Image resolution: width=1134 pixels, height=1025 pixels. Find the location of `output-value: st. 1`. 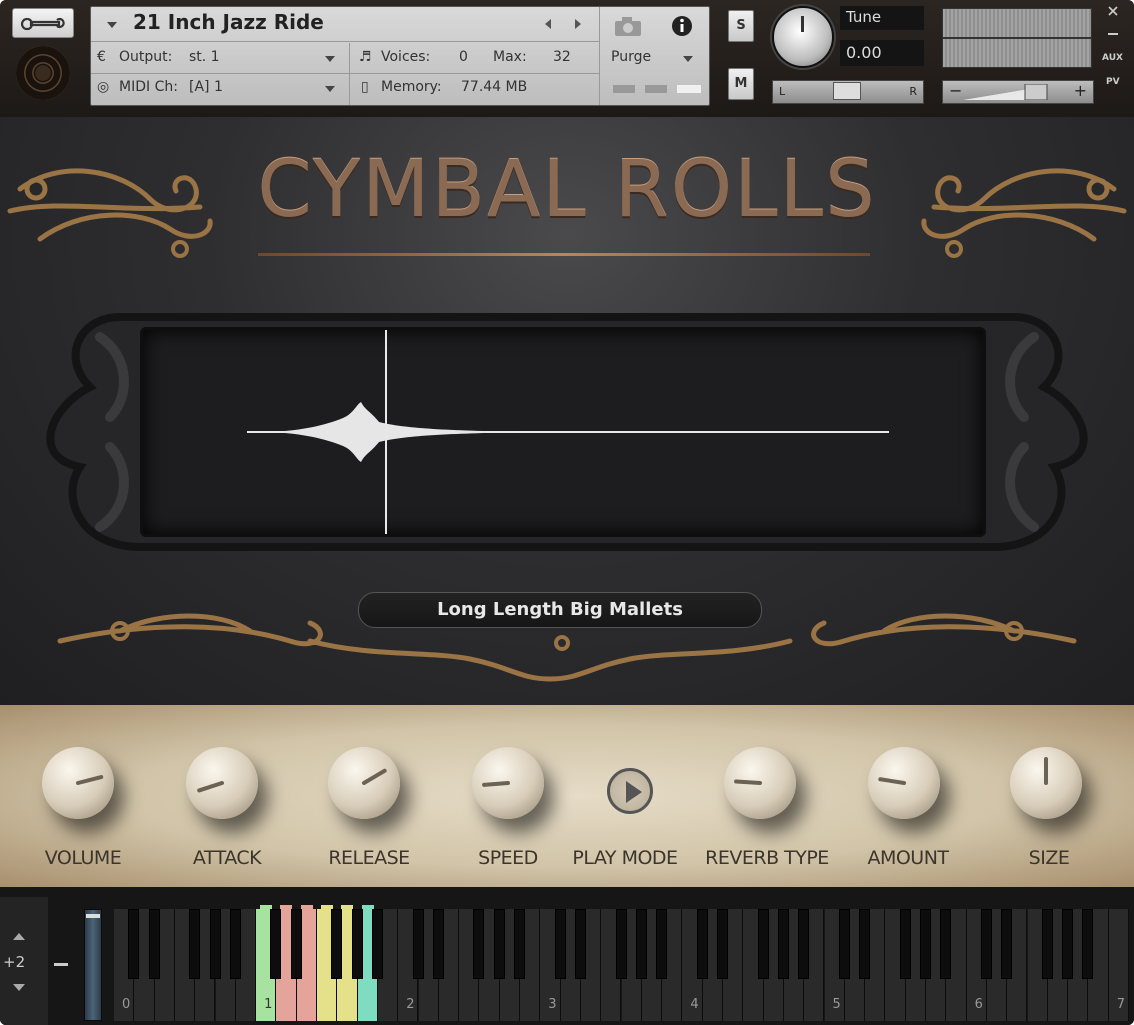

output-value: st. 1 is located at coordinates (204, 57).